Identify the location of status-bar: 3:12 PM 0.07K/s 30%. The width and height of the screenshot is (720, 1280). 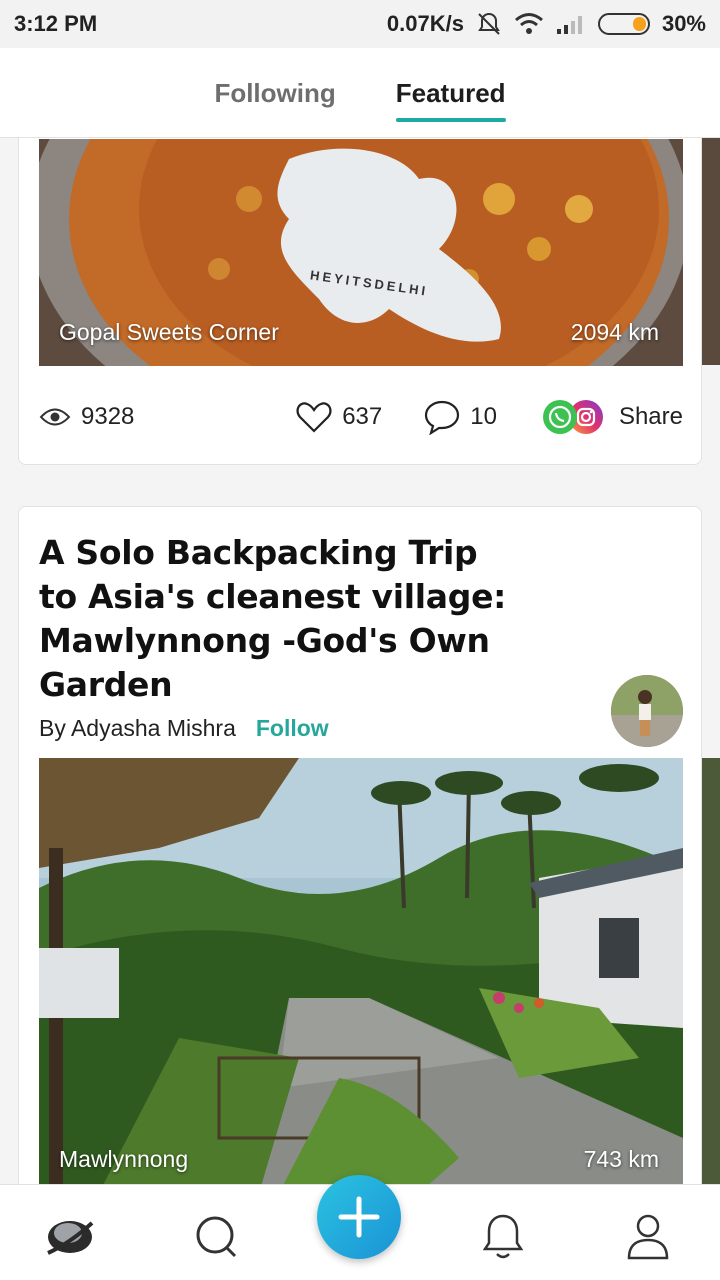
(360, 24).